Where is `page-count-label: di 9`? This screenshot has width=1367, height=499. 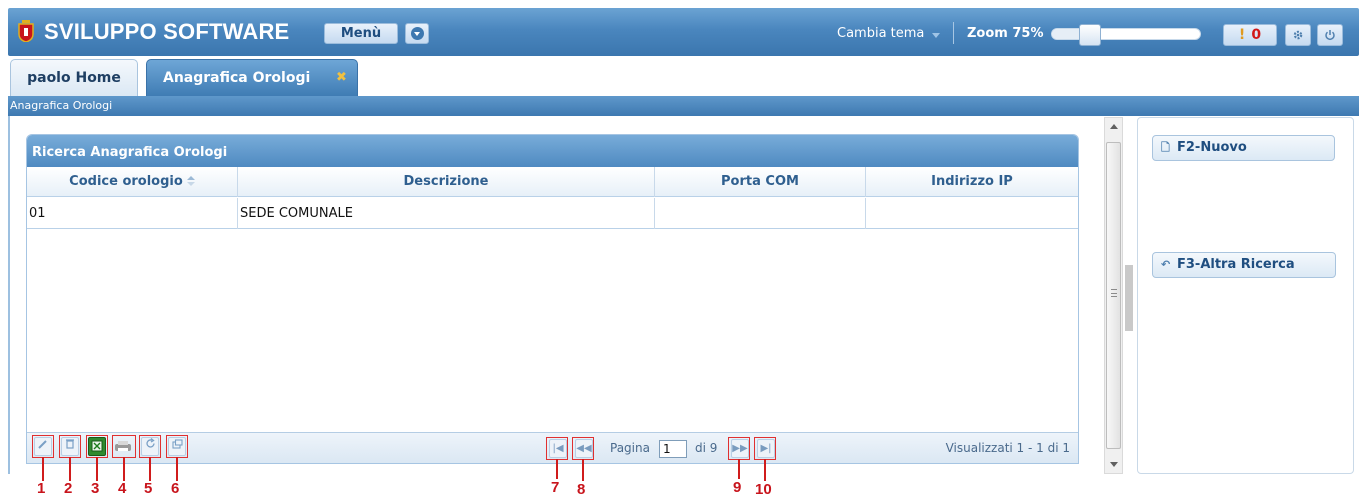
page-count-label: di 9 is located at coordinates (706, 448).